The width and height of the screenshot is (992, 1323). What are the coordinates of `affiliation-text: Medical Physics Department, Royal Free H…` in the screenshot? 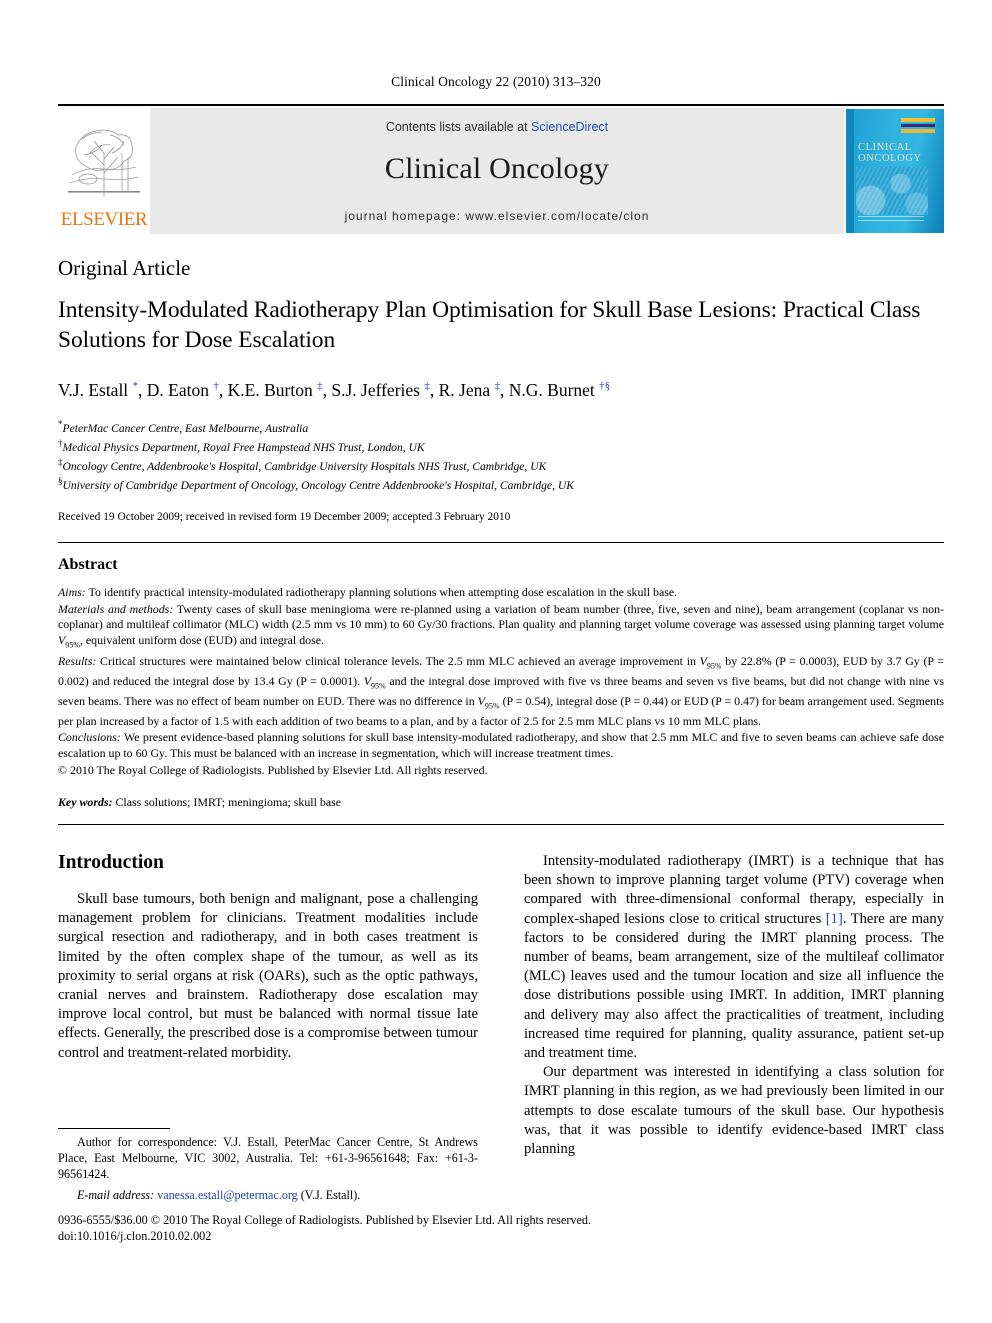 It's located at (243, 447).